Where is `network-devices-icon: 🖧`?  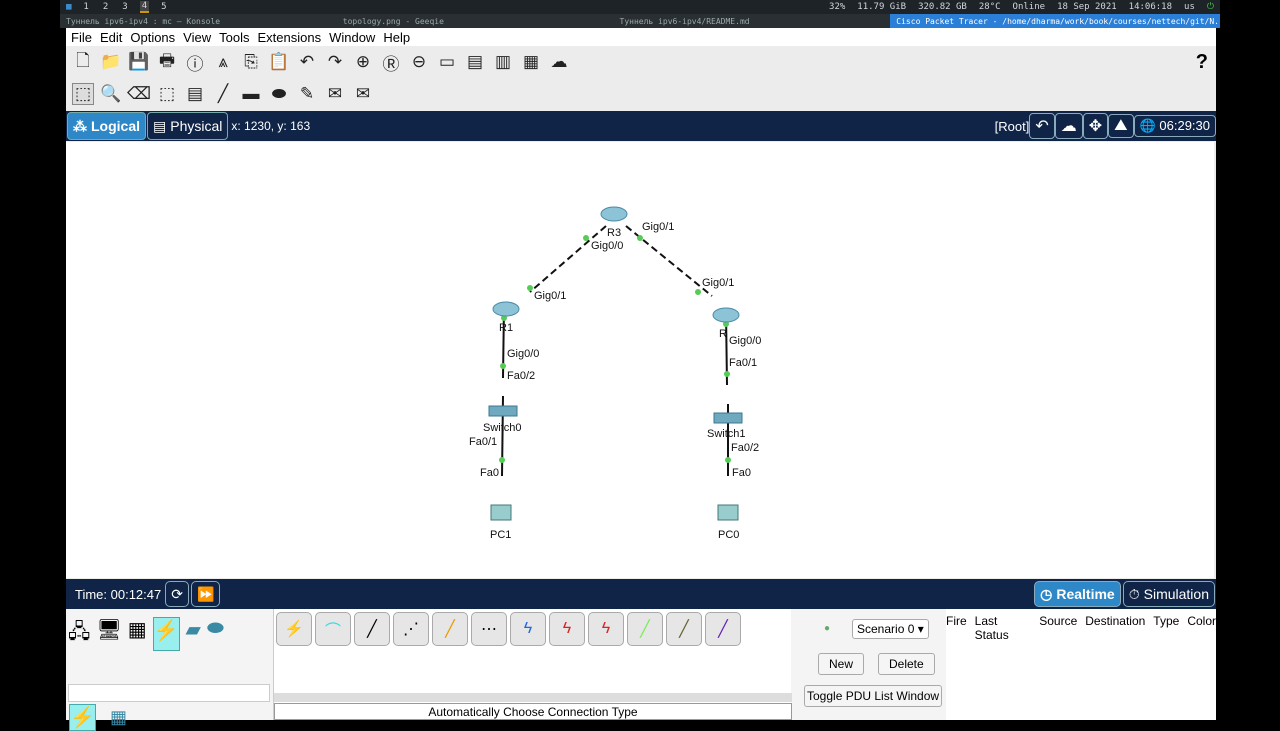
network-devices-icon: 🖧 is located at coordinates (79, 634).